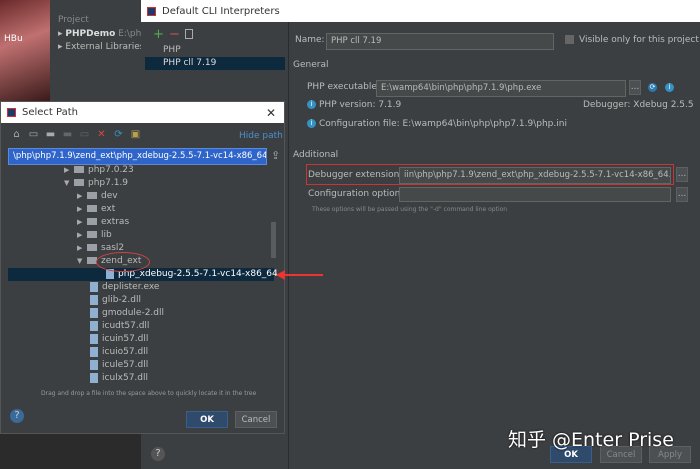 The image size is (700, 469). Describe the element at coordinates (215, 63) in the screenshot. I see `interpreter-item-php-cll: PHP cll 7.19` at that location.